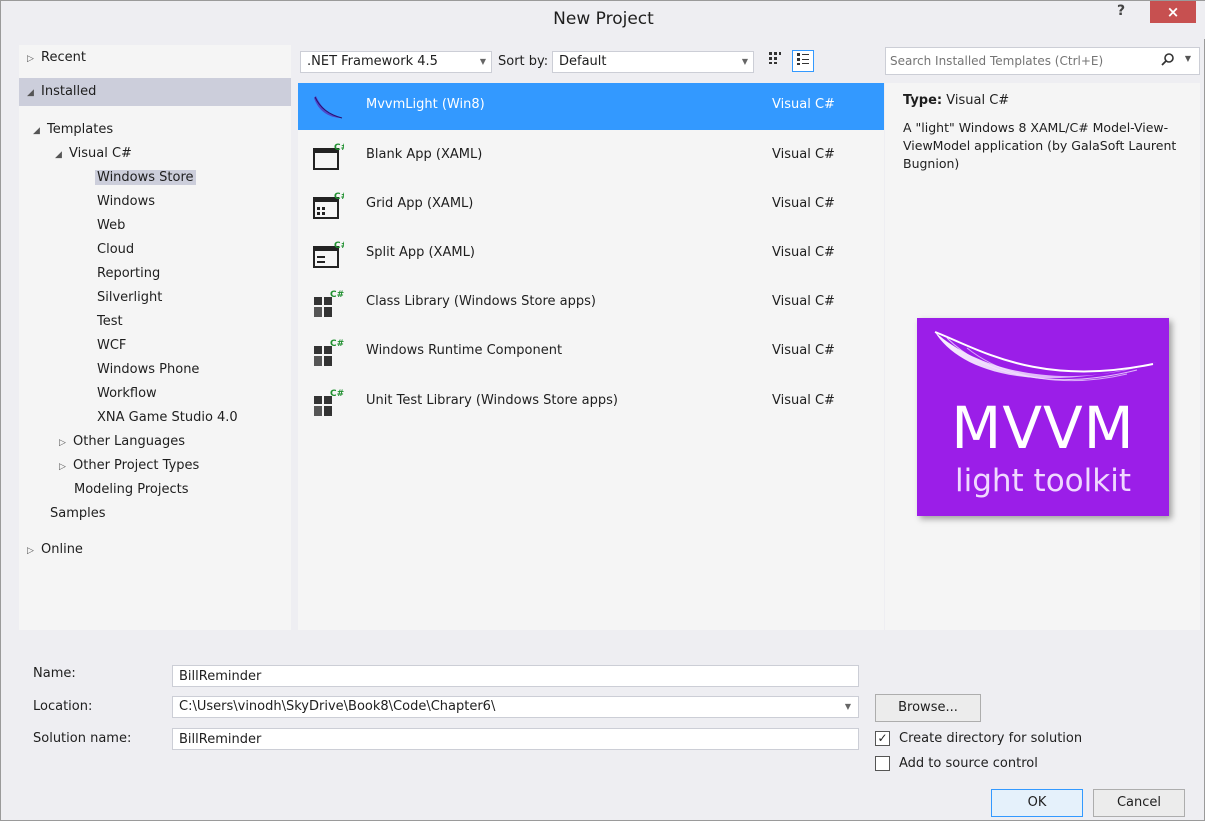  I want to click on nav-item-samples: Samples, so click(78, 514).